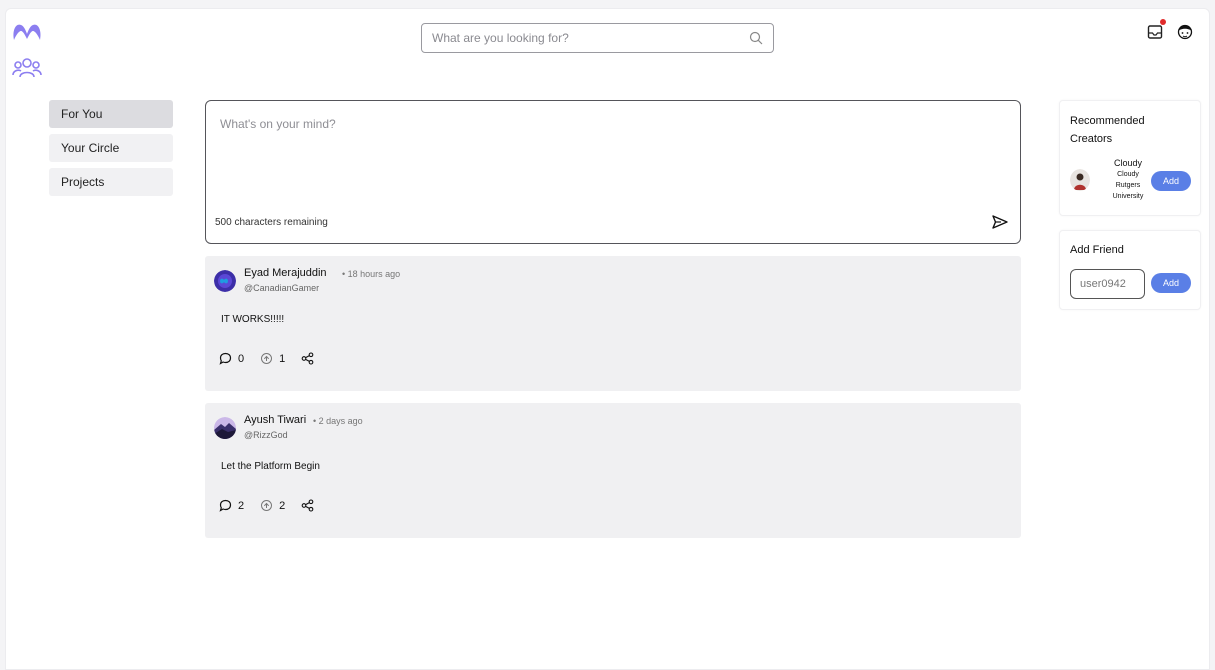 The image size is (1215, 670). What do you see at coordinates (111, 148) in the screenshot?
I see `nav-item-your-circle: Your Circle` at bounding box center [111, 148].